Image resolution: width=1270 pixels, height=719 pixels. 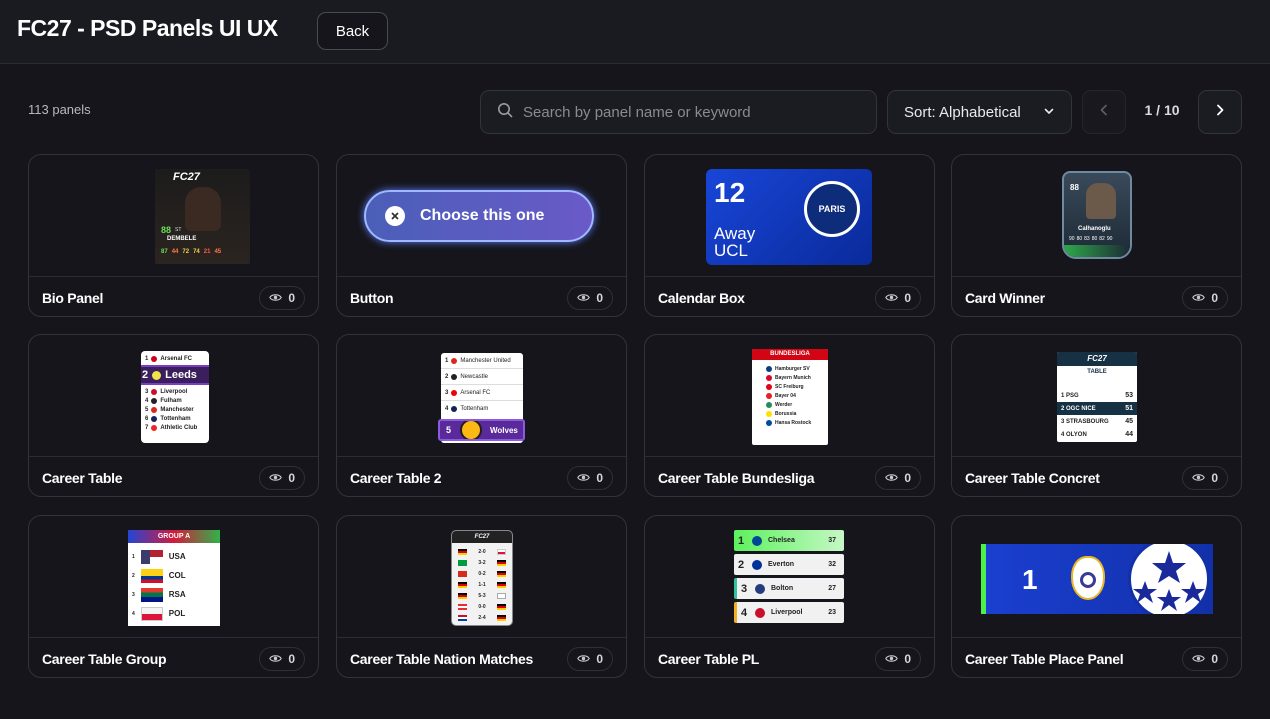 What do you see at coordinates (175, 375) in the screenshot?
I see `table-row-highlight: 2 Leeds` at bounding box center [175, 375].